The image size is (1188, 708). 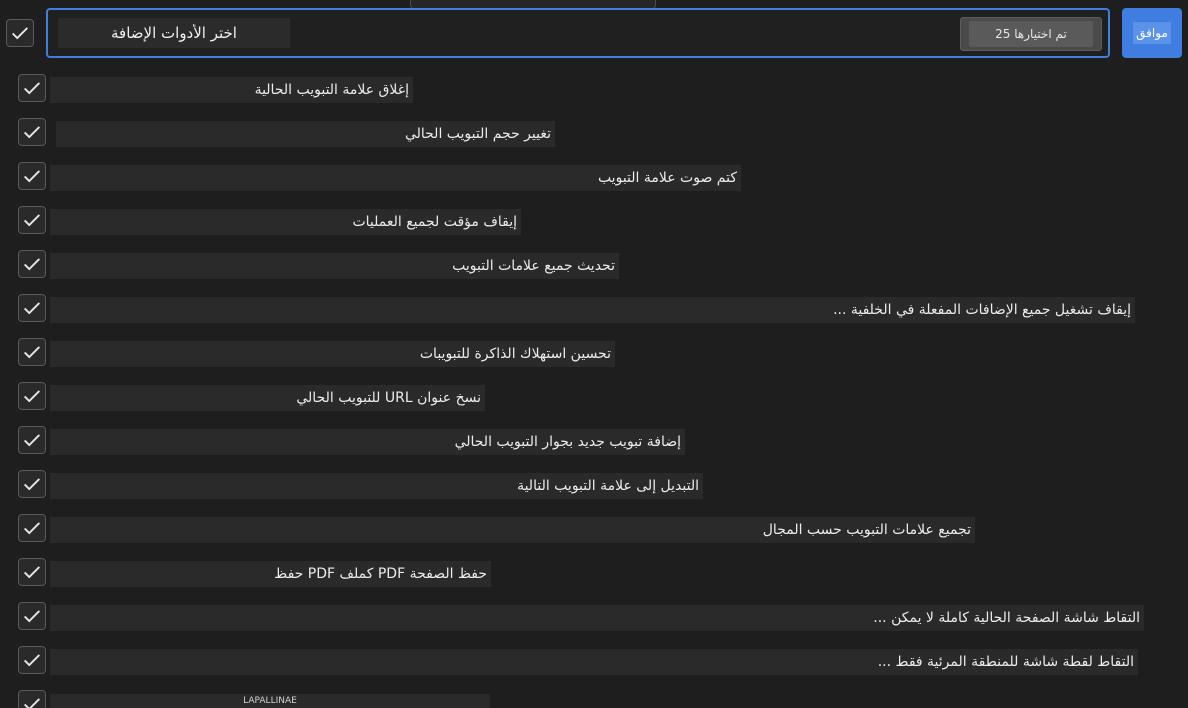 I want to click on list-item: تحديث جميع علامات التبويب, so click(x=594, y=265).